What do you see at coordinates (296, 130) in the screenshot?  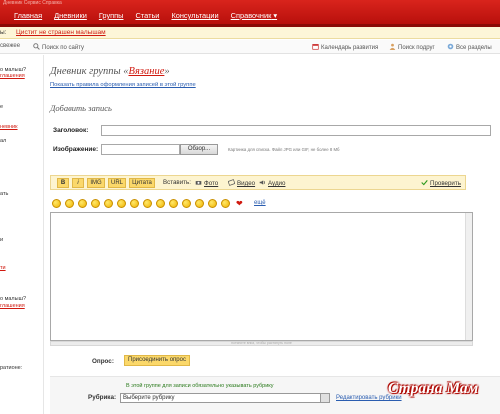 I see `title-input` at bounding box center [296, 130].